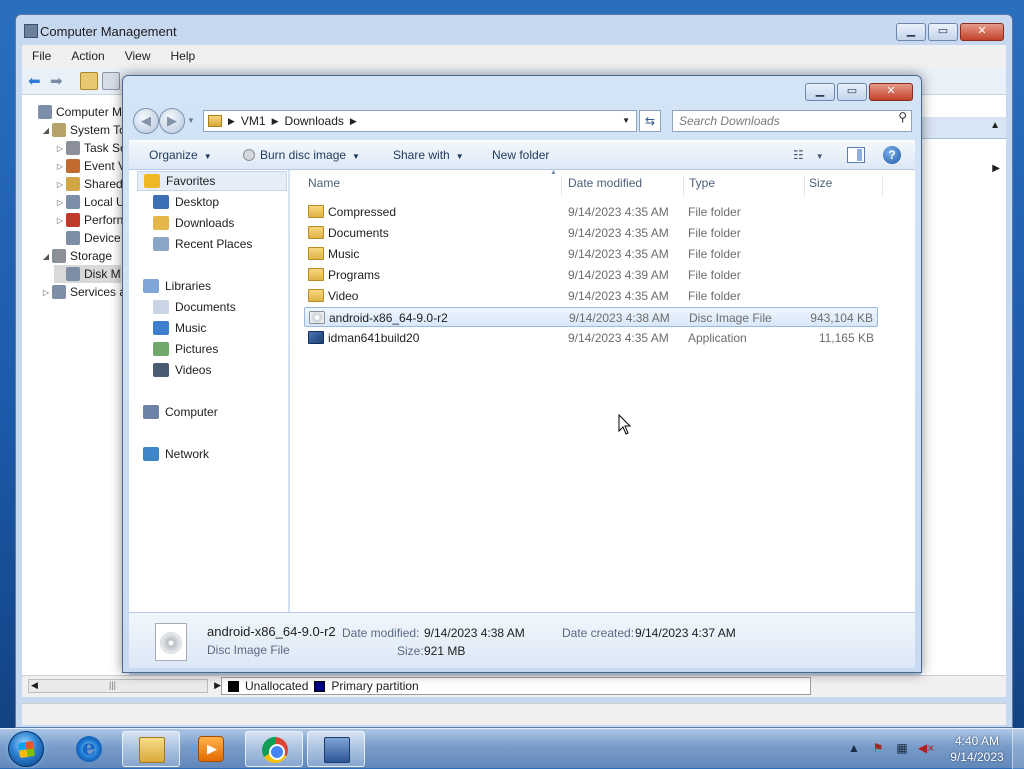  Describe the element at coordinates (172, 121) in the screenshot. I see `forward-button: ▶` at that location.